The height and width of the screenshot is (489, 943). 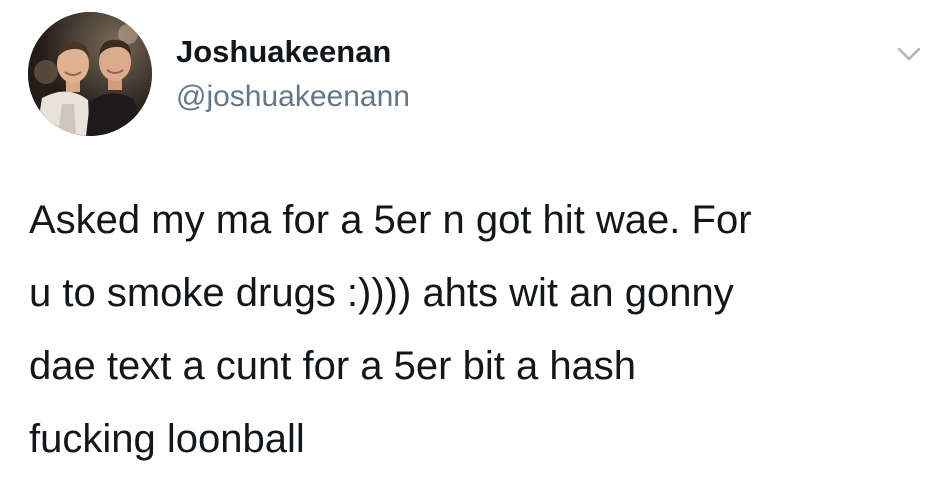 I want to click on user-handle: @joshuakeenann, so click(x=293, y=97).